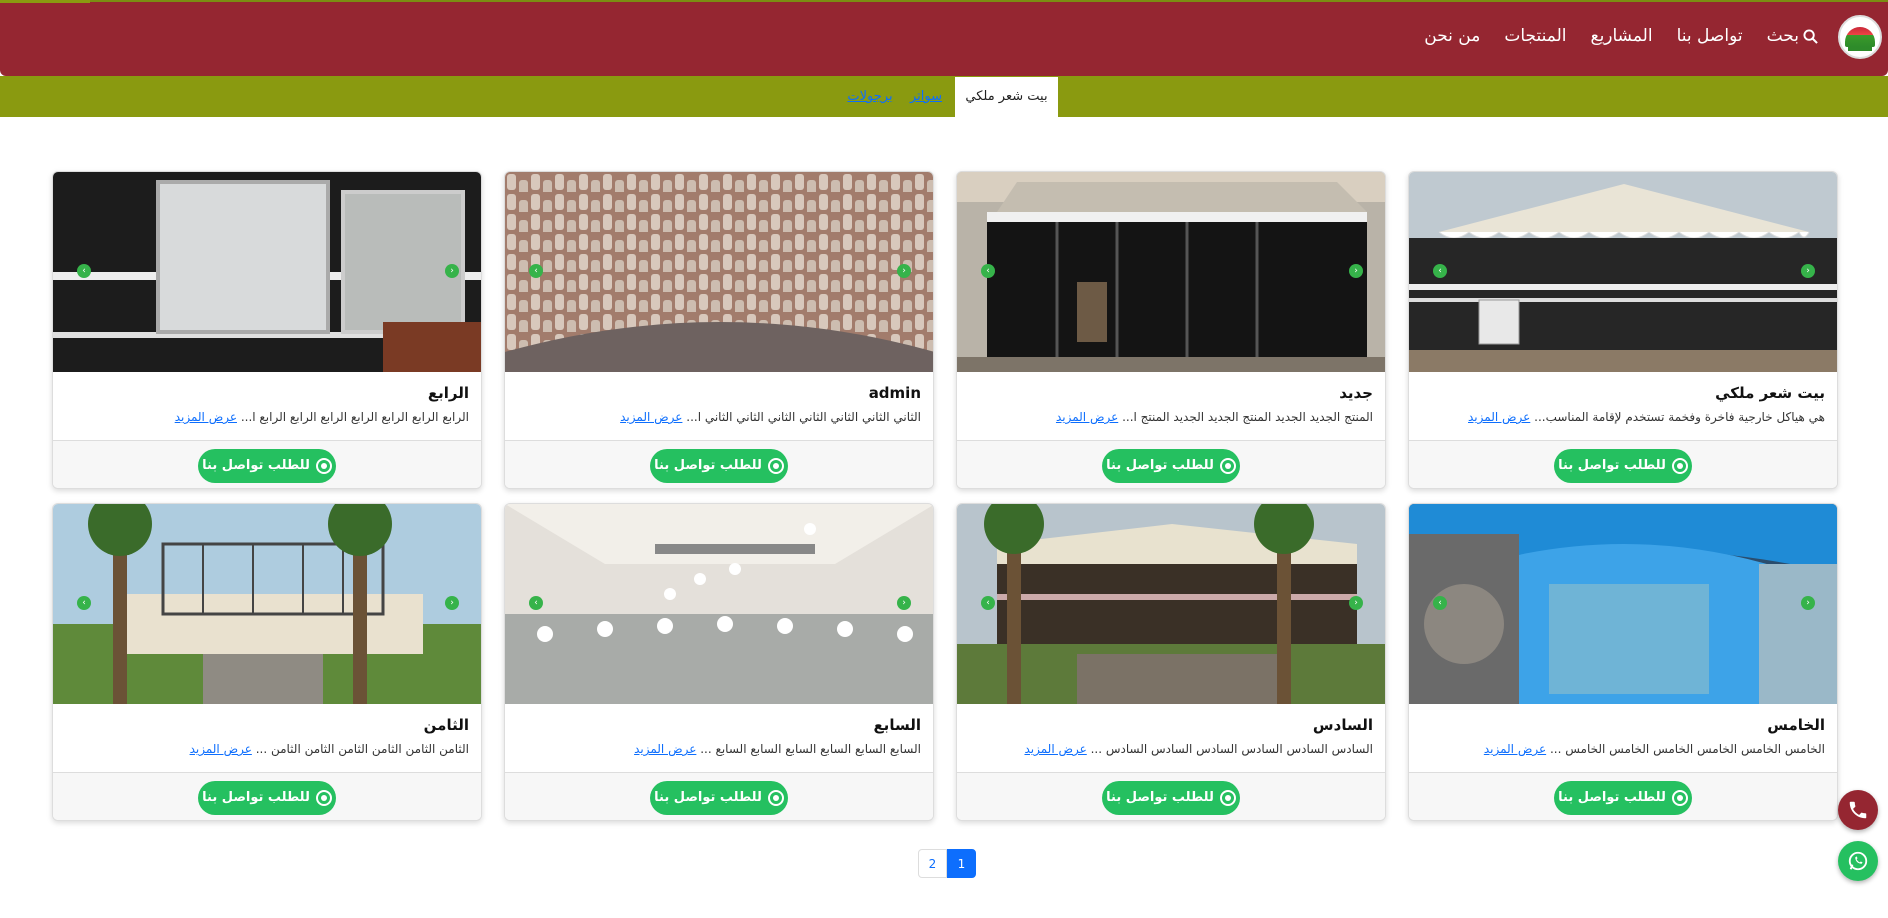 The width and height of the screenshot is (1888, 918). I want to click on phone-icon, so click(1858, 810).